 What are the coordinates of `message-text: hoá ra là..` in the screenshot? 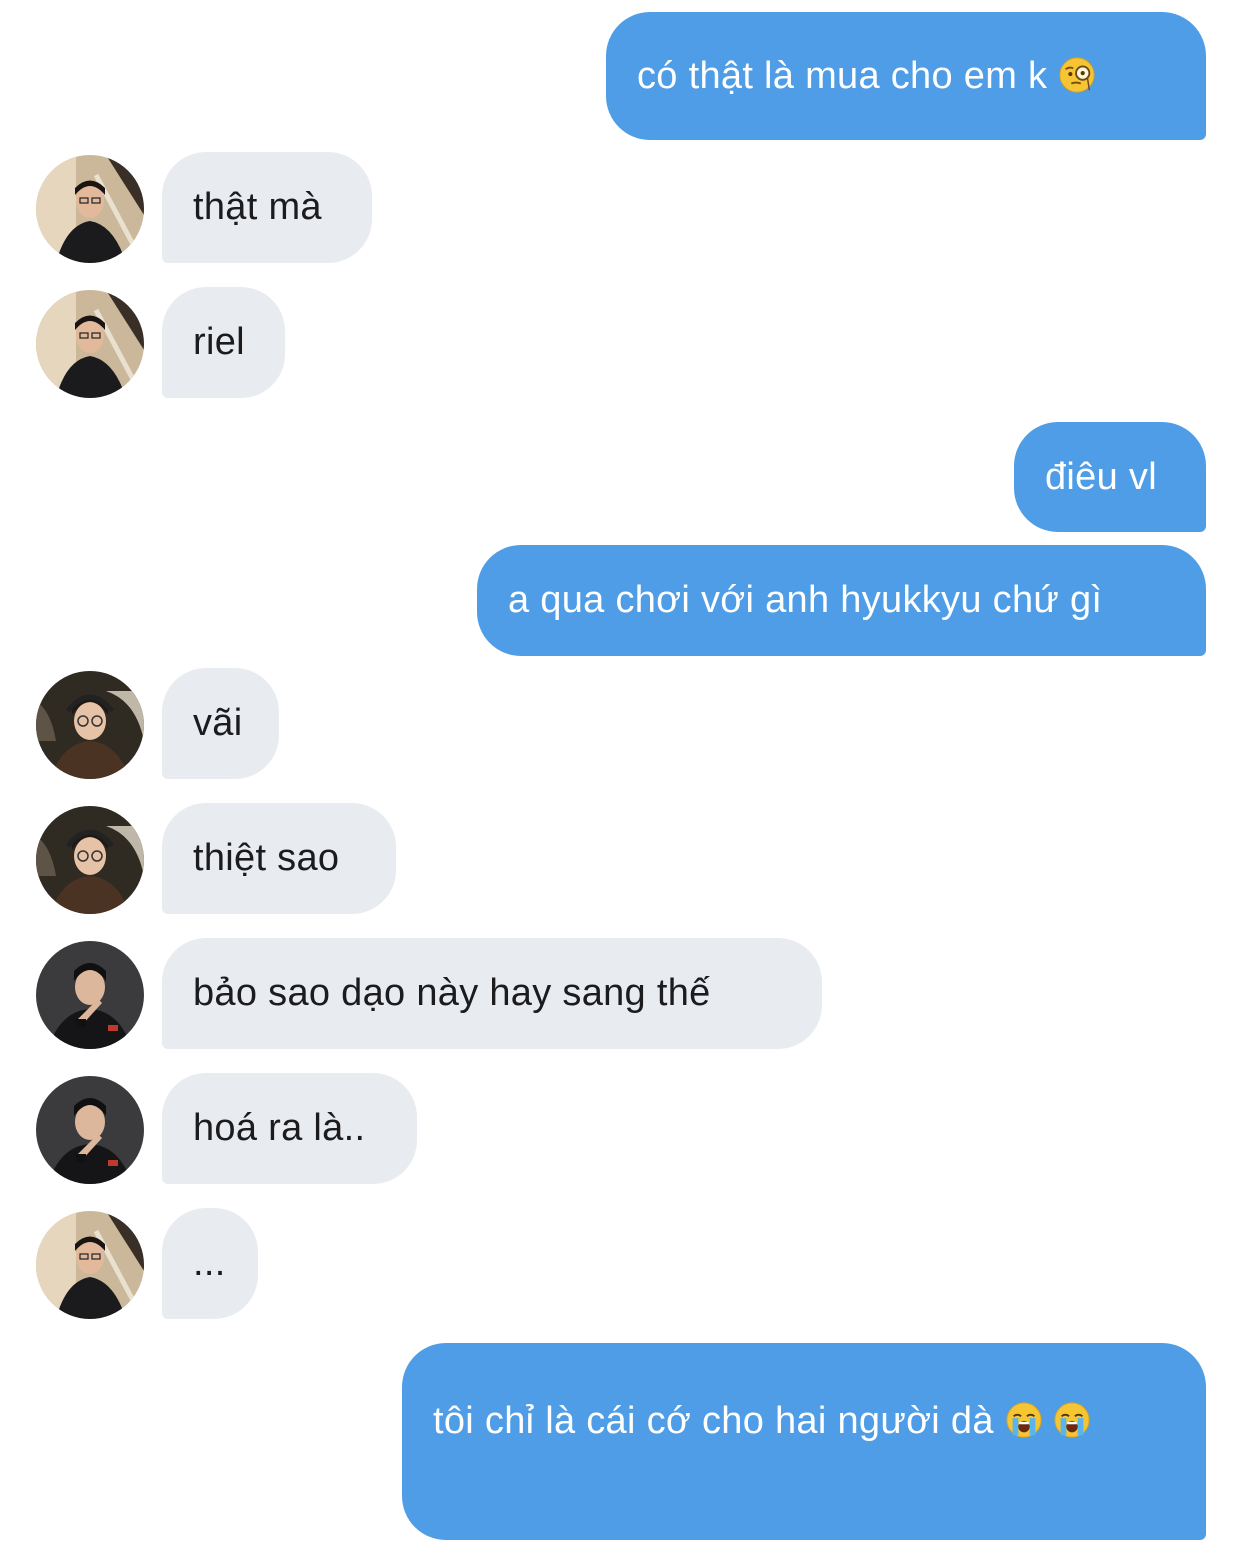 It's located at (279, 1128).